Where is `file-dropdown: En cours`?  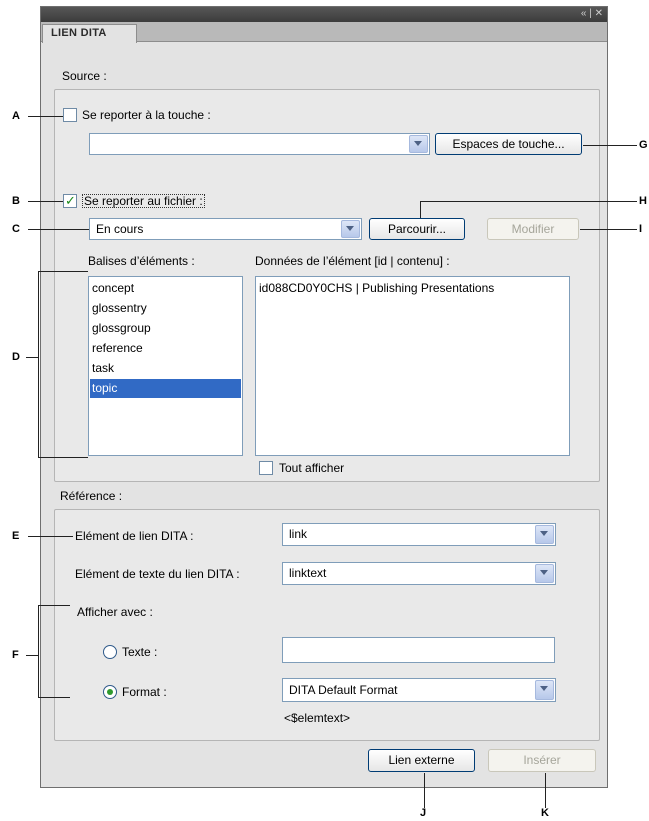
file-dropdown: En cours is located at coordinates (225, 229).